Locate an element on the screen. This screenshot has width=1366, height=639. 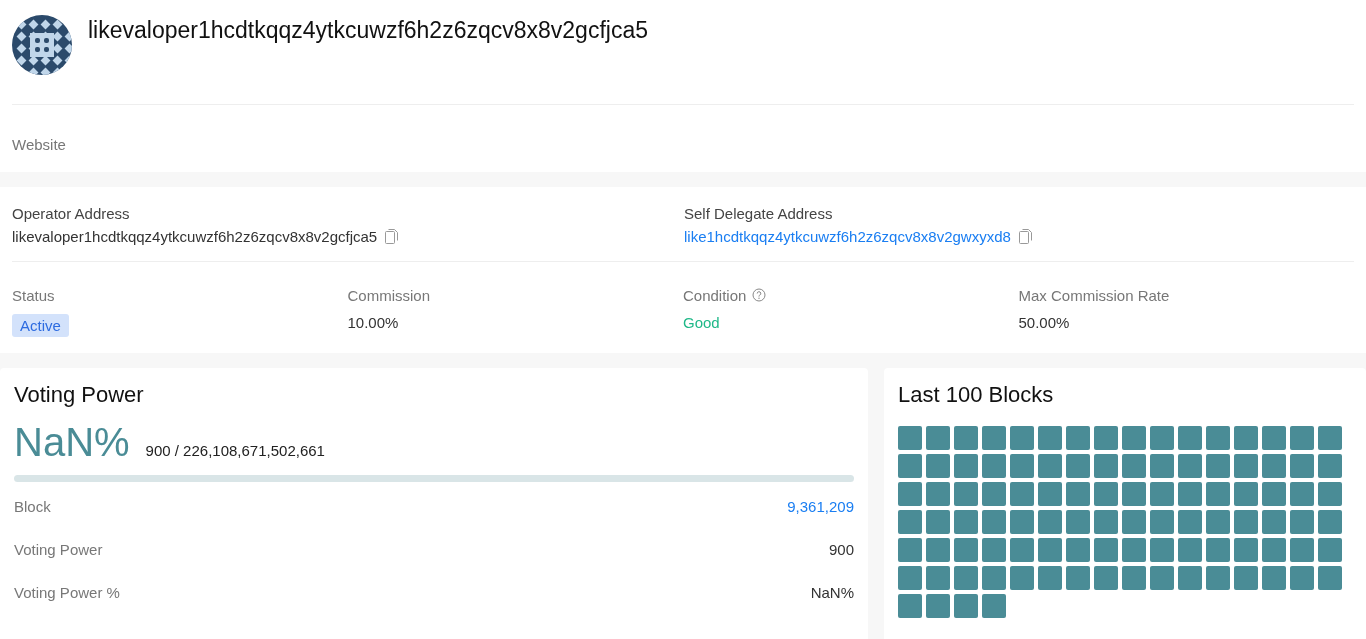
stat-value: 10.00% is located at coordinates (373, 322).